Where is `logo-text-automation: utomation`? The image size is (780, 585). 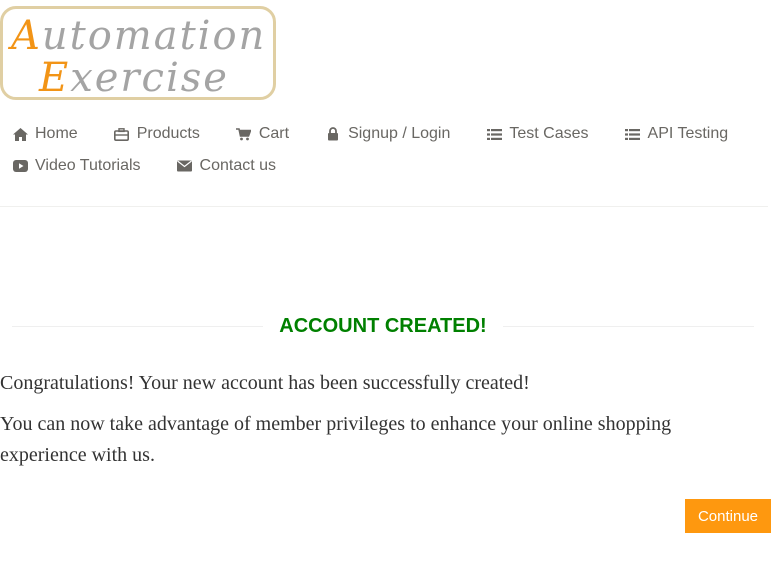
logo-text-automation: utomation is located at coordinates (154, 36).